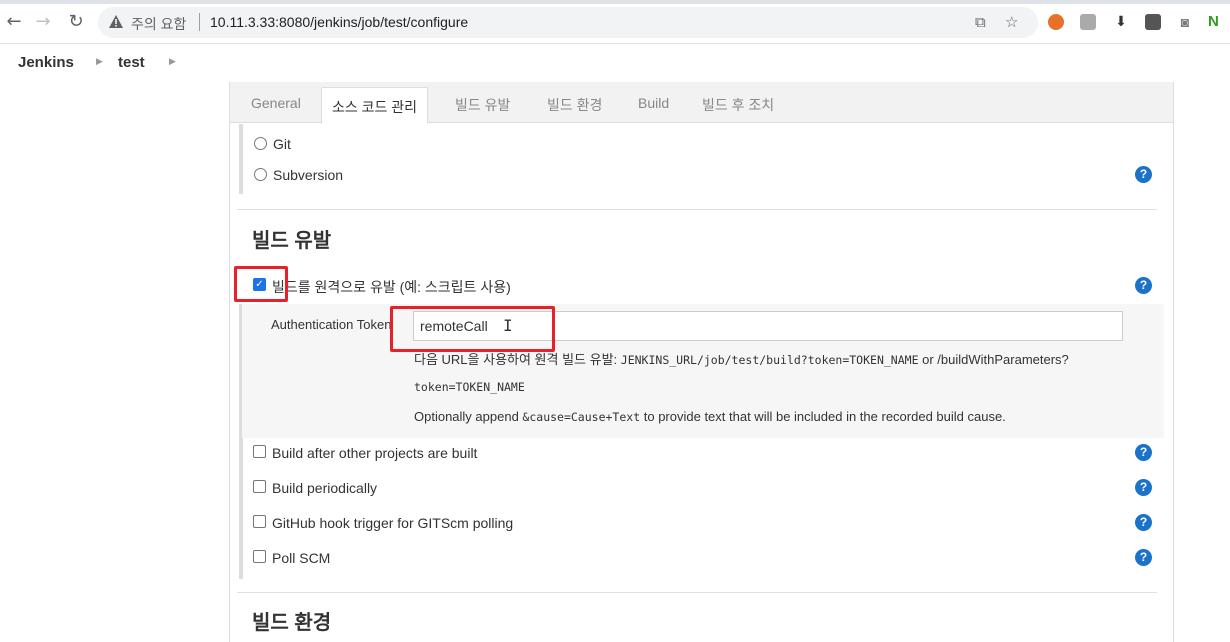 The height and width of the screenshot is (642, 1230). Describe the element at coordinates (738, 105) in the screenshot. I see `tab-post-build: 빌드 후 조치` at that location.